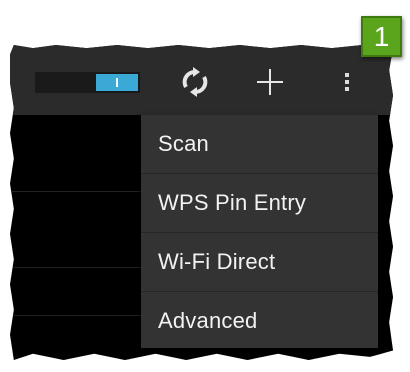 The width and height of the screenshot is (410, 372). I want to click on callout-number: 1, so click(381, 36).